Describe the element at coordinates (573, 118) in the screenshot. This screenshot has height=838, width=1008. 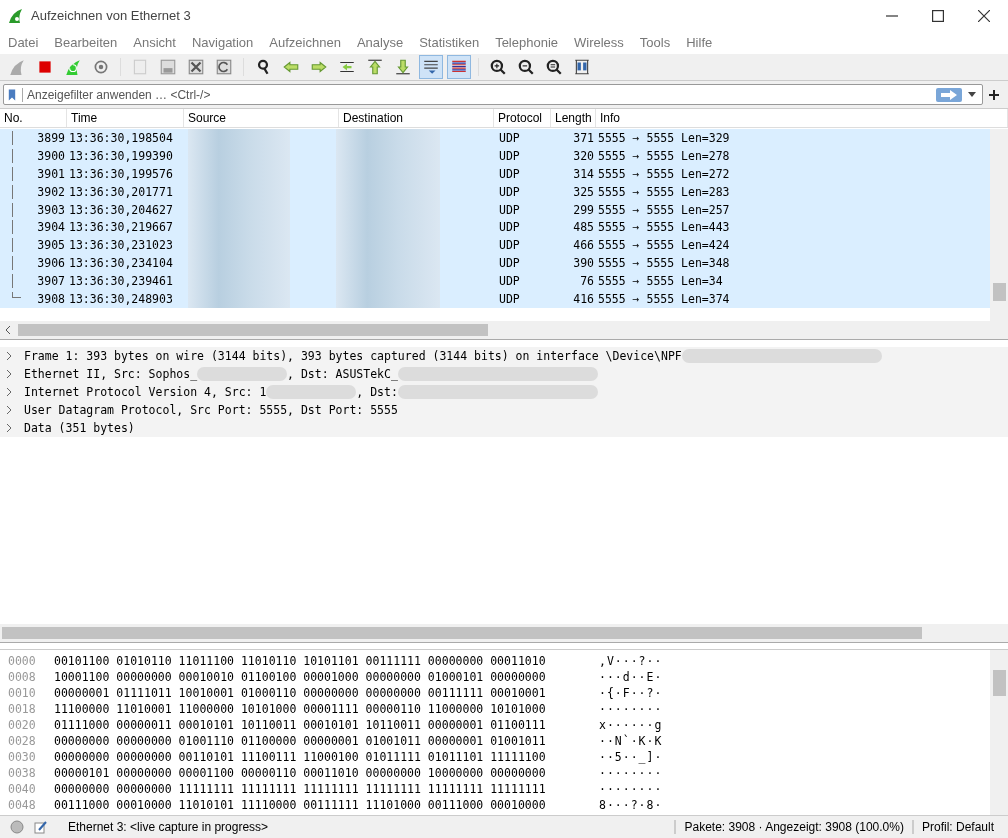
I see `column-header: Length` at that location.